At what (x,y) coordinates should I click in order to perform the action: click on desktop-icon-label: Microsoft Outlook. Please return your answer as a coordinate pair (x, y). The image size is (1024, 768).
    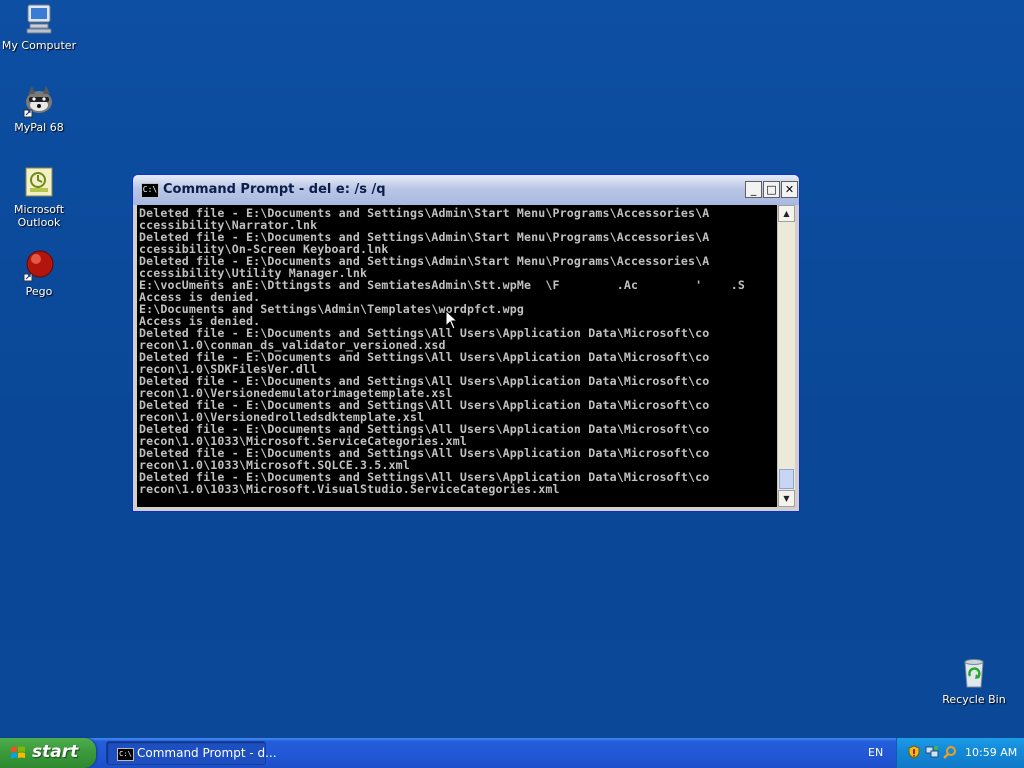
    Looking at the image, I should click on (39, 216).